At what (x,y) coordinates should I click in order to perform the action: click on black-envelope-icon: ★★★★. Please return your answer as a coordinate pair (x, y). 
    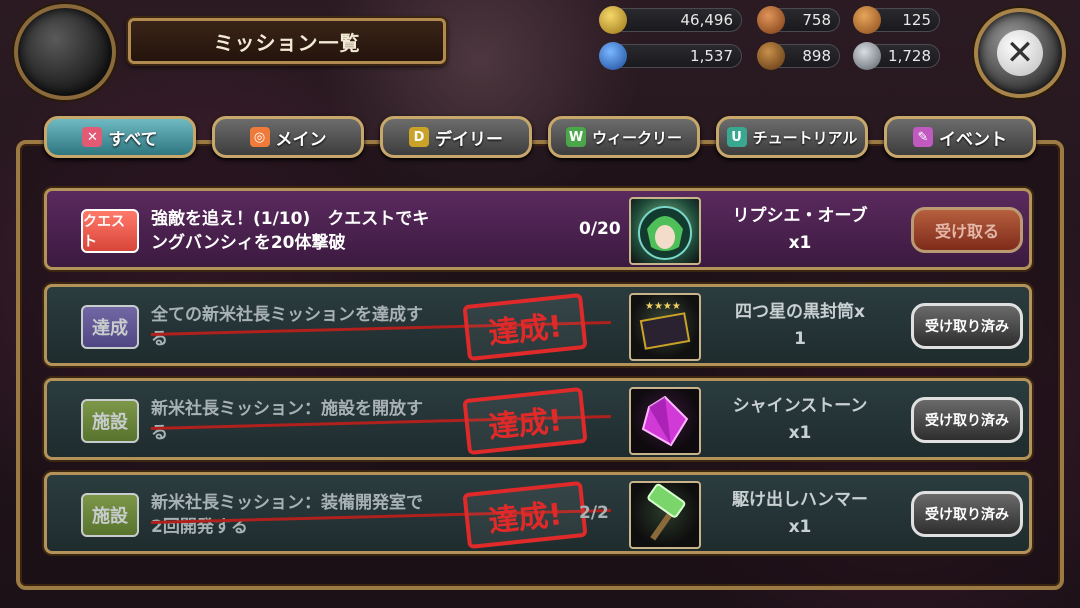
    Looking at the image, I should click on (665, 327).